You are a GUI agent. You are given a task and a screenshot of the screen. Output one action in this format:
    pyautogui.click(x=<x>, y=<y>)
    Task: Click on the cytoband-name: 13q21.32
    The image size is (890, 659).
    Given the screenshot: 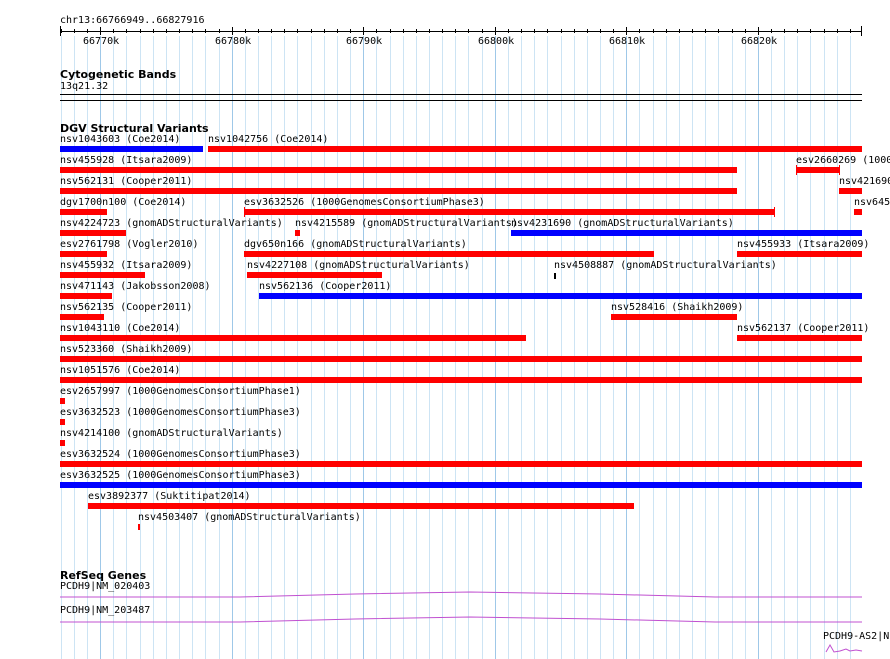 What is the action you would take?
    pyautogui.click(x=84, y=86)
    